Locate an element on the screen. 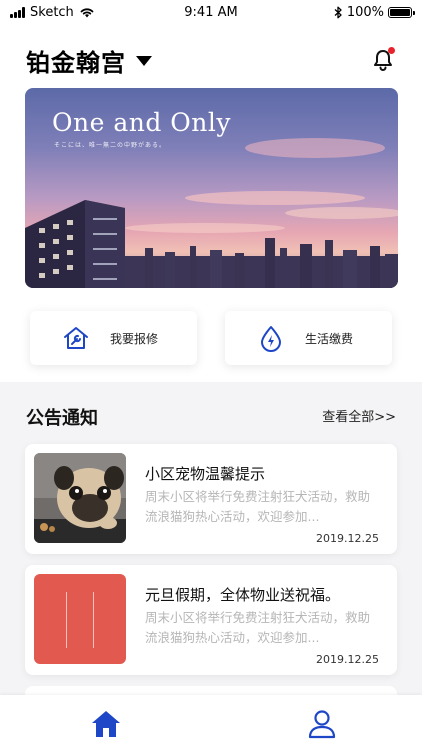 This screenshot has height=750, width=422. pug-image is located at coordinates (80, 498).